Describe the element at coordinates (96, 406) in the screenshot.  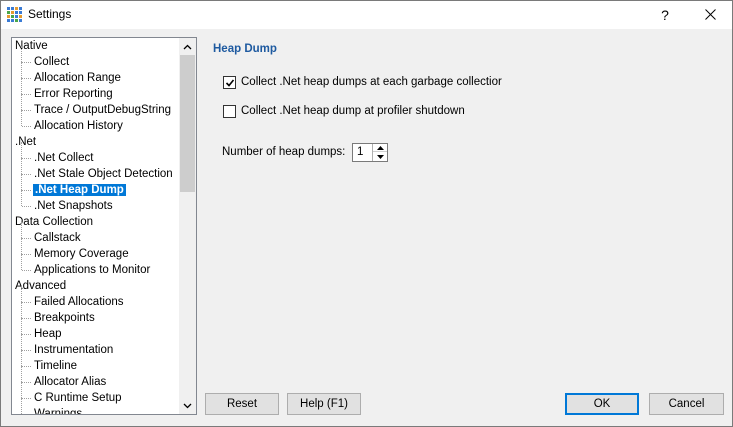
I see `tree-item: Warnings` at that location.